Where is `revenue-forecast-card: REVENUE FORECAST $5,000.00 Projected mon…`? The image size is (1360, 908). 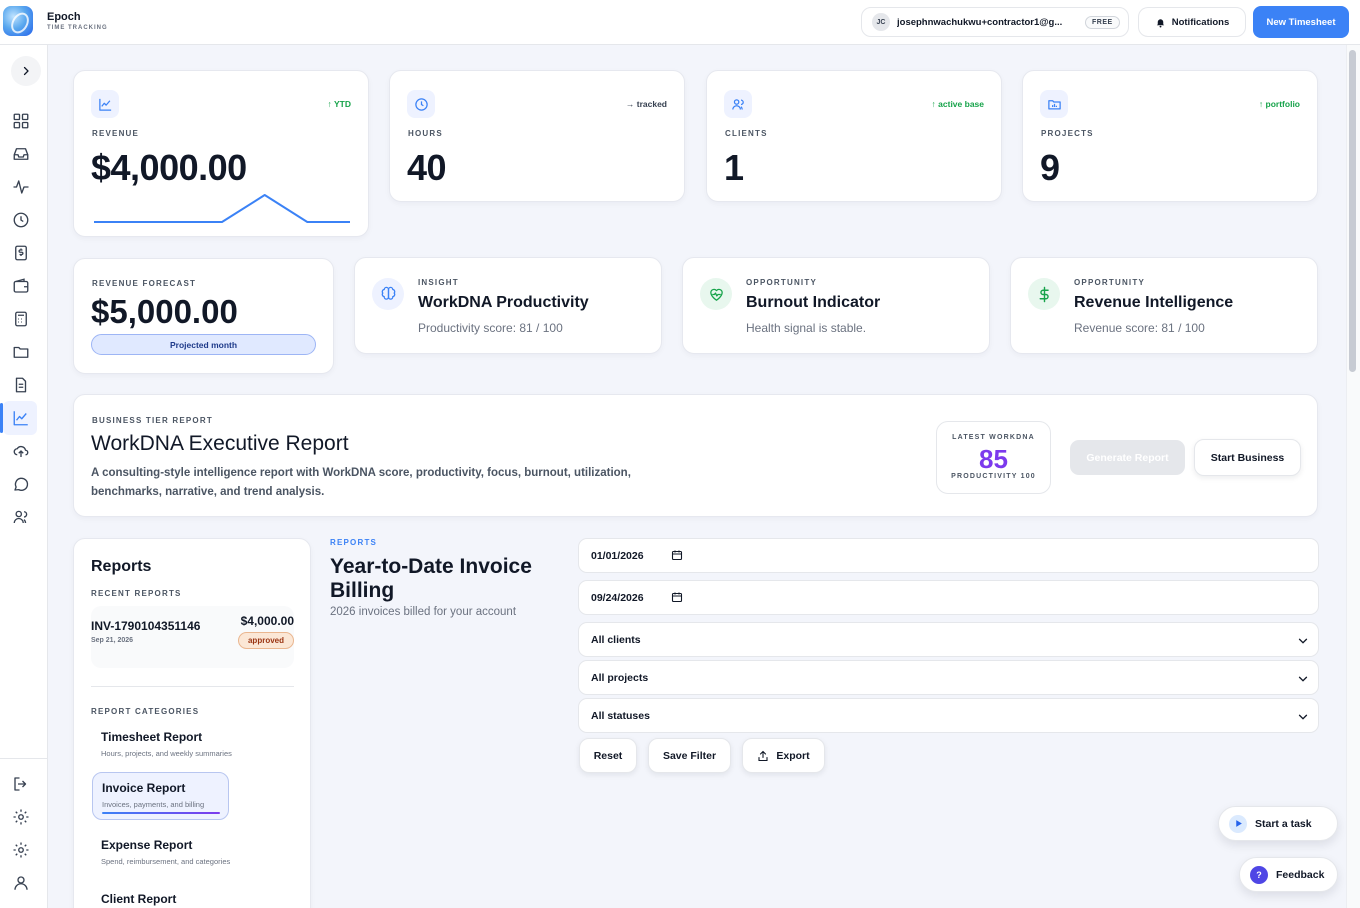 revenue-forecast-card: REVENUE FORECAST $5,000.00 Projected mon… is located at coordinates (203, 316).